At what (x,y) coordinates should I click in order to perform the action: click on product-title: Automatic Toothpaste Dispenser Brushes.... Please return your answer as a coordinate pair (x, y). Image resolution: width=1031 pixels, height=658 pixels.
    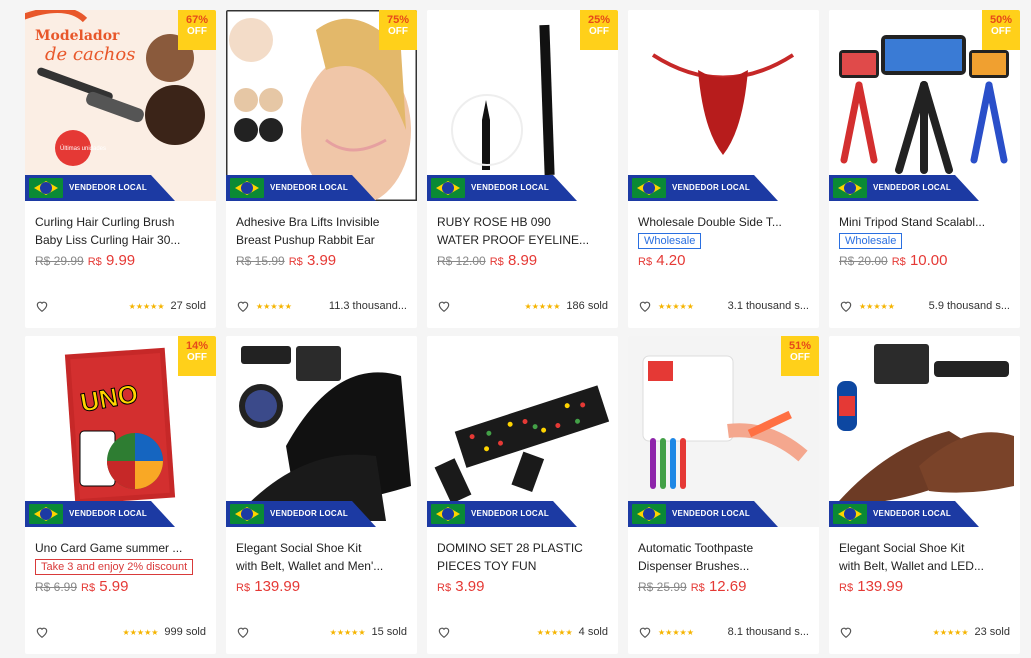
    Looking at the image, I should click on (723, 557).